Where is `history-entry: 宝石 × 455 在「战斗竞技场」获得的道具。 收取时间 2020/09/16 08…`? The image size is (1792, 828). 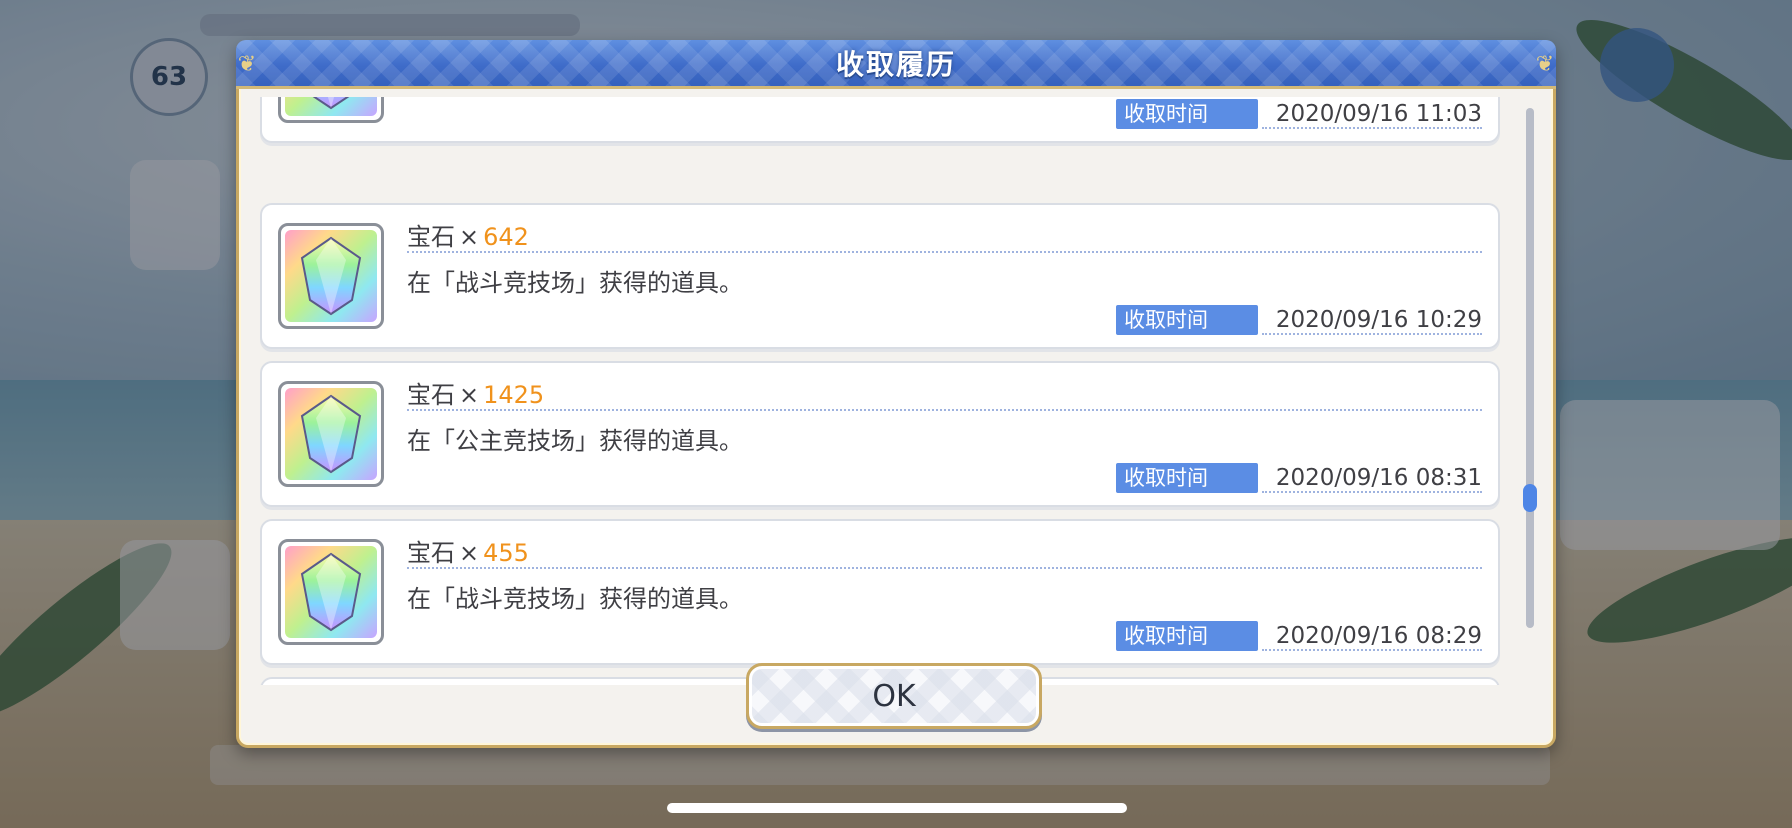 history-entry: 宝石 × 455 在「战斗竞技场」获得的道具。 收取时间 2020/09/16 08… is located at coordinates (880, 592).